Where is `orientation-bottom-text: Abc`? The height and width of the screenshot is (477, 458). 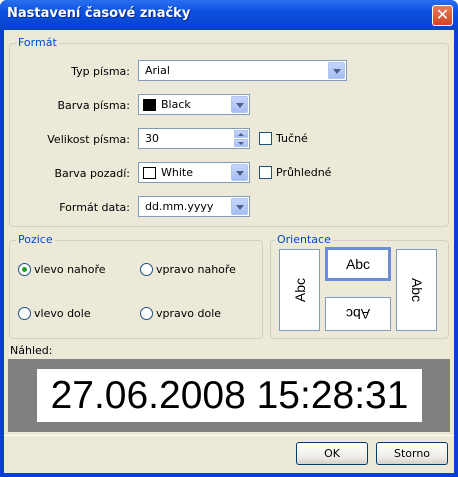 orientation-bottom-text: Abc is located at coordinates (358, 314).